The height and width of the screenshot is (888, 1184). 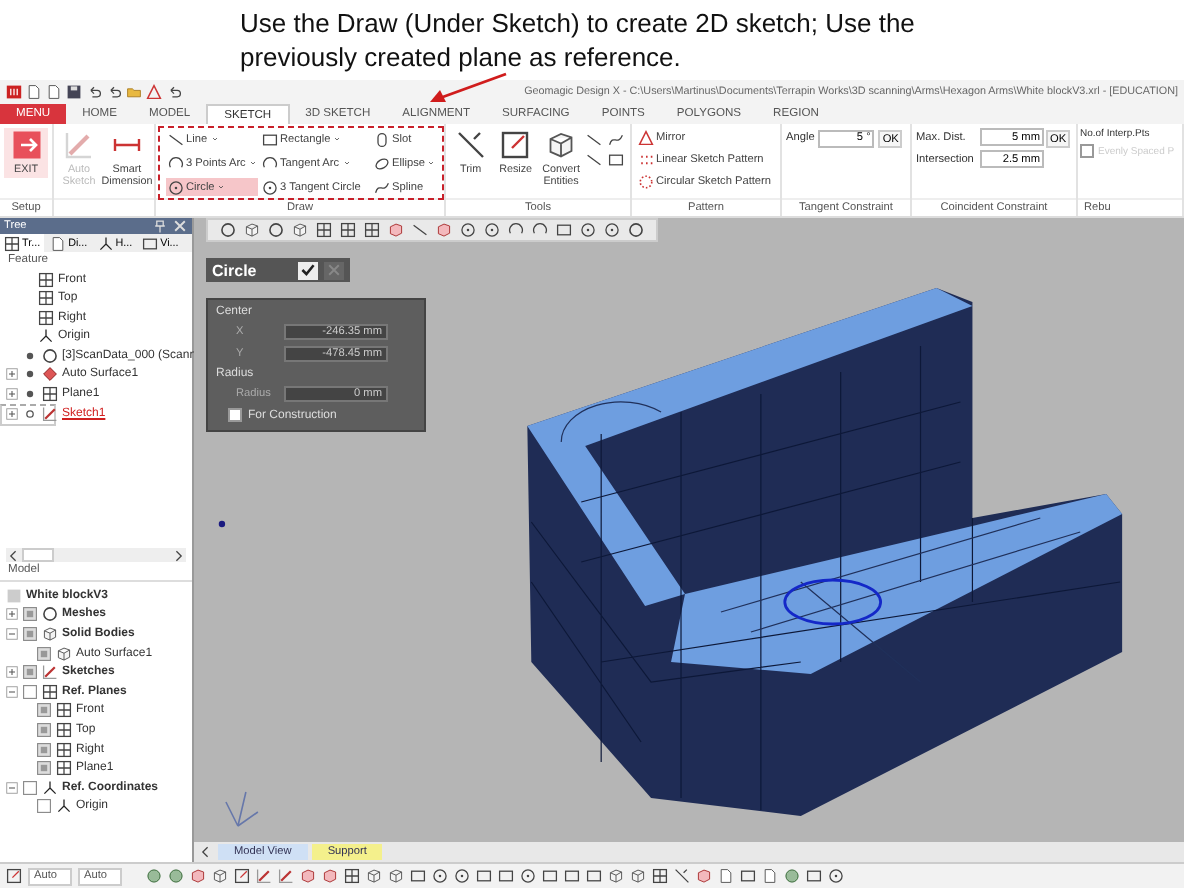 What do you see at coordinates (382, 139) in the screenshot?
I see `slot-icon` at bounding box center [382, 139].